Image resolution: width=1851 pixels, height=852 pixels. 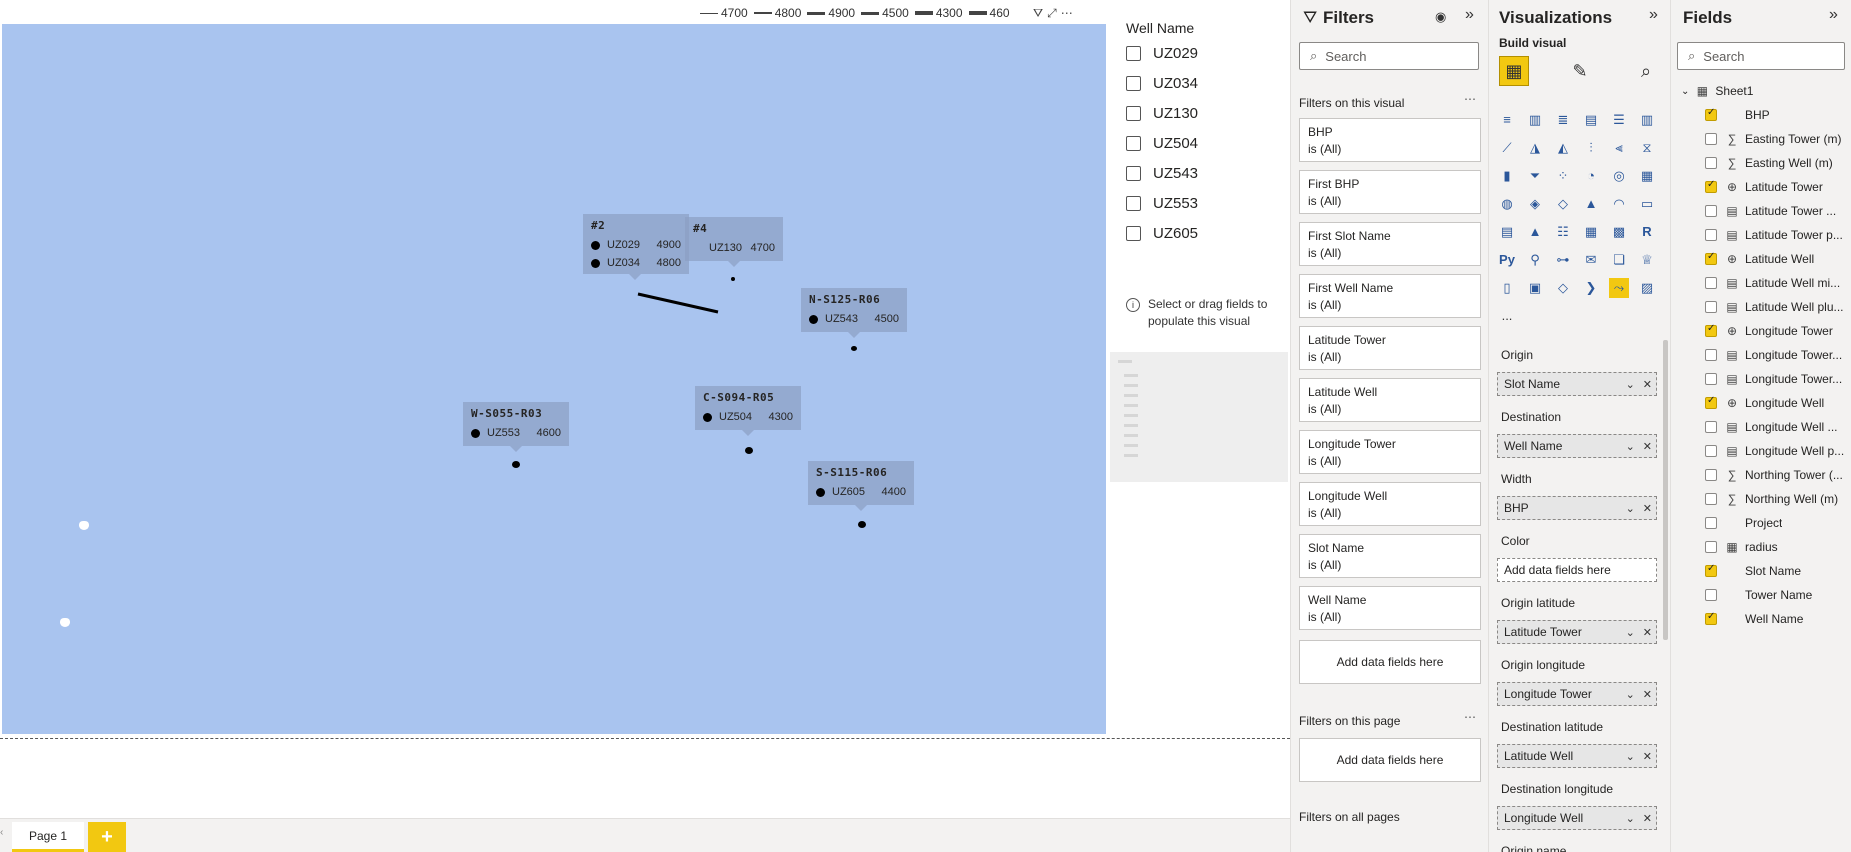 I want to click on eye-icon: ◉, so click(x=1440, y=17).